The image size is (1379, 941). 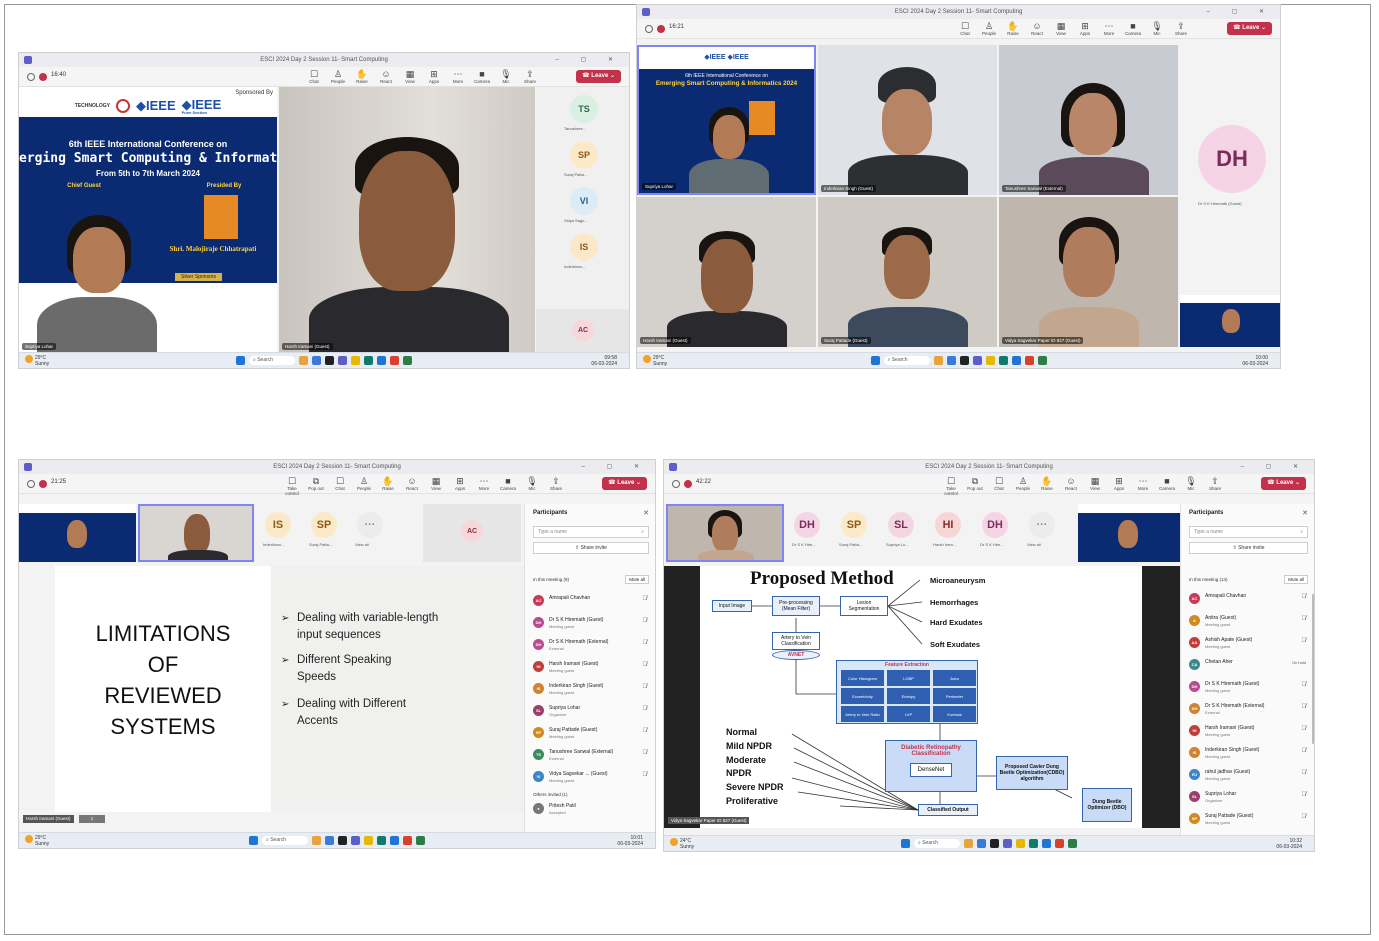 I want to click on video-tile-tanushree: Tanushree Sanwal (External), so click(x=1088, y=120).